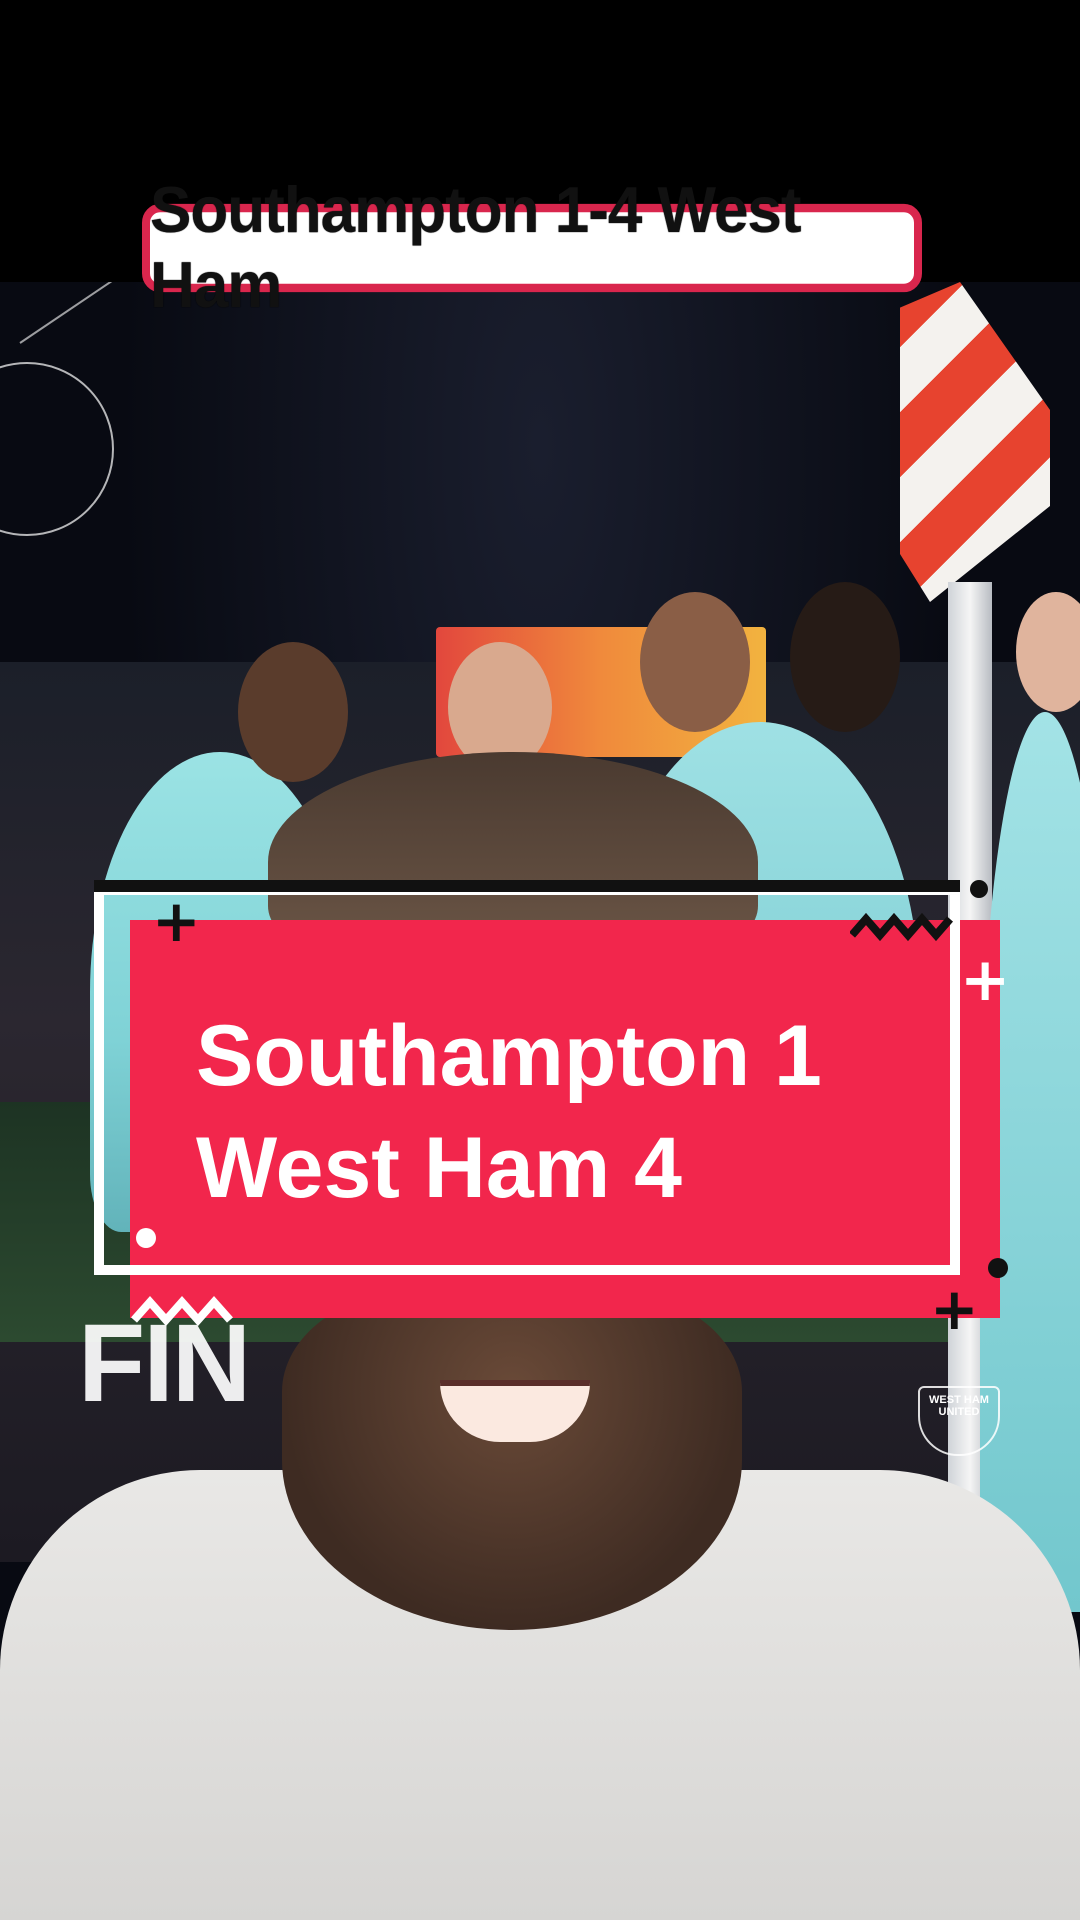 This screenshot has height=1920, width=1080. Describe the element at coordinates (845, 657) in the screenshot. I see `player-5-head` at that location.